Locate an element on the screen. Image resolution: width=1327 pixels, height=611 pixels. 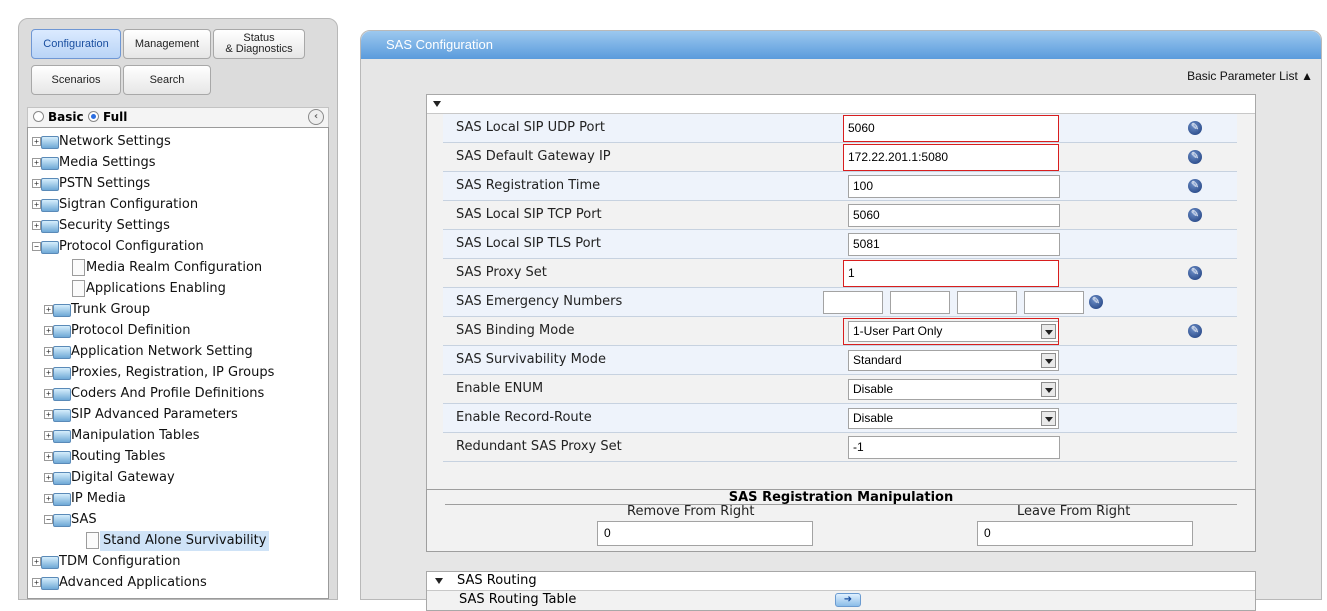
mode-bar: Basic Full ‹ is located at coordinates (178, 117).